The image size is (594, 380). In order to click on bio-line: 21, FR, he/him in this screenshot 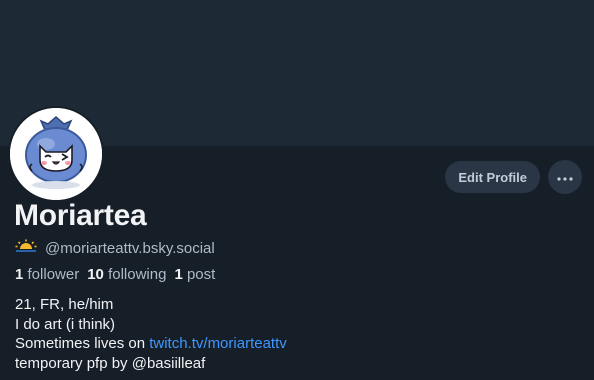, I will do `click(64, 304)`.